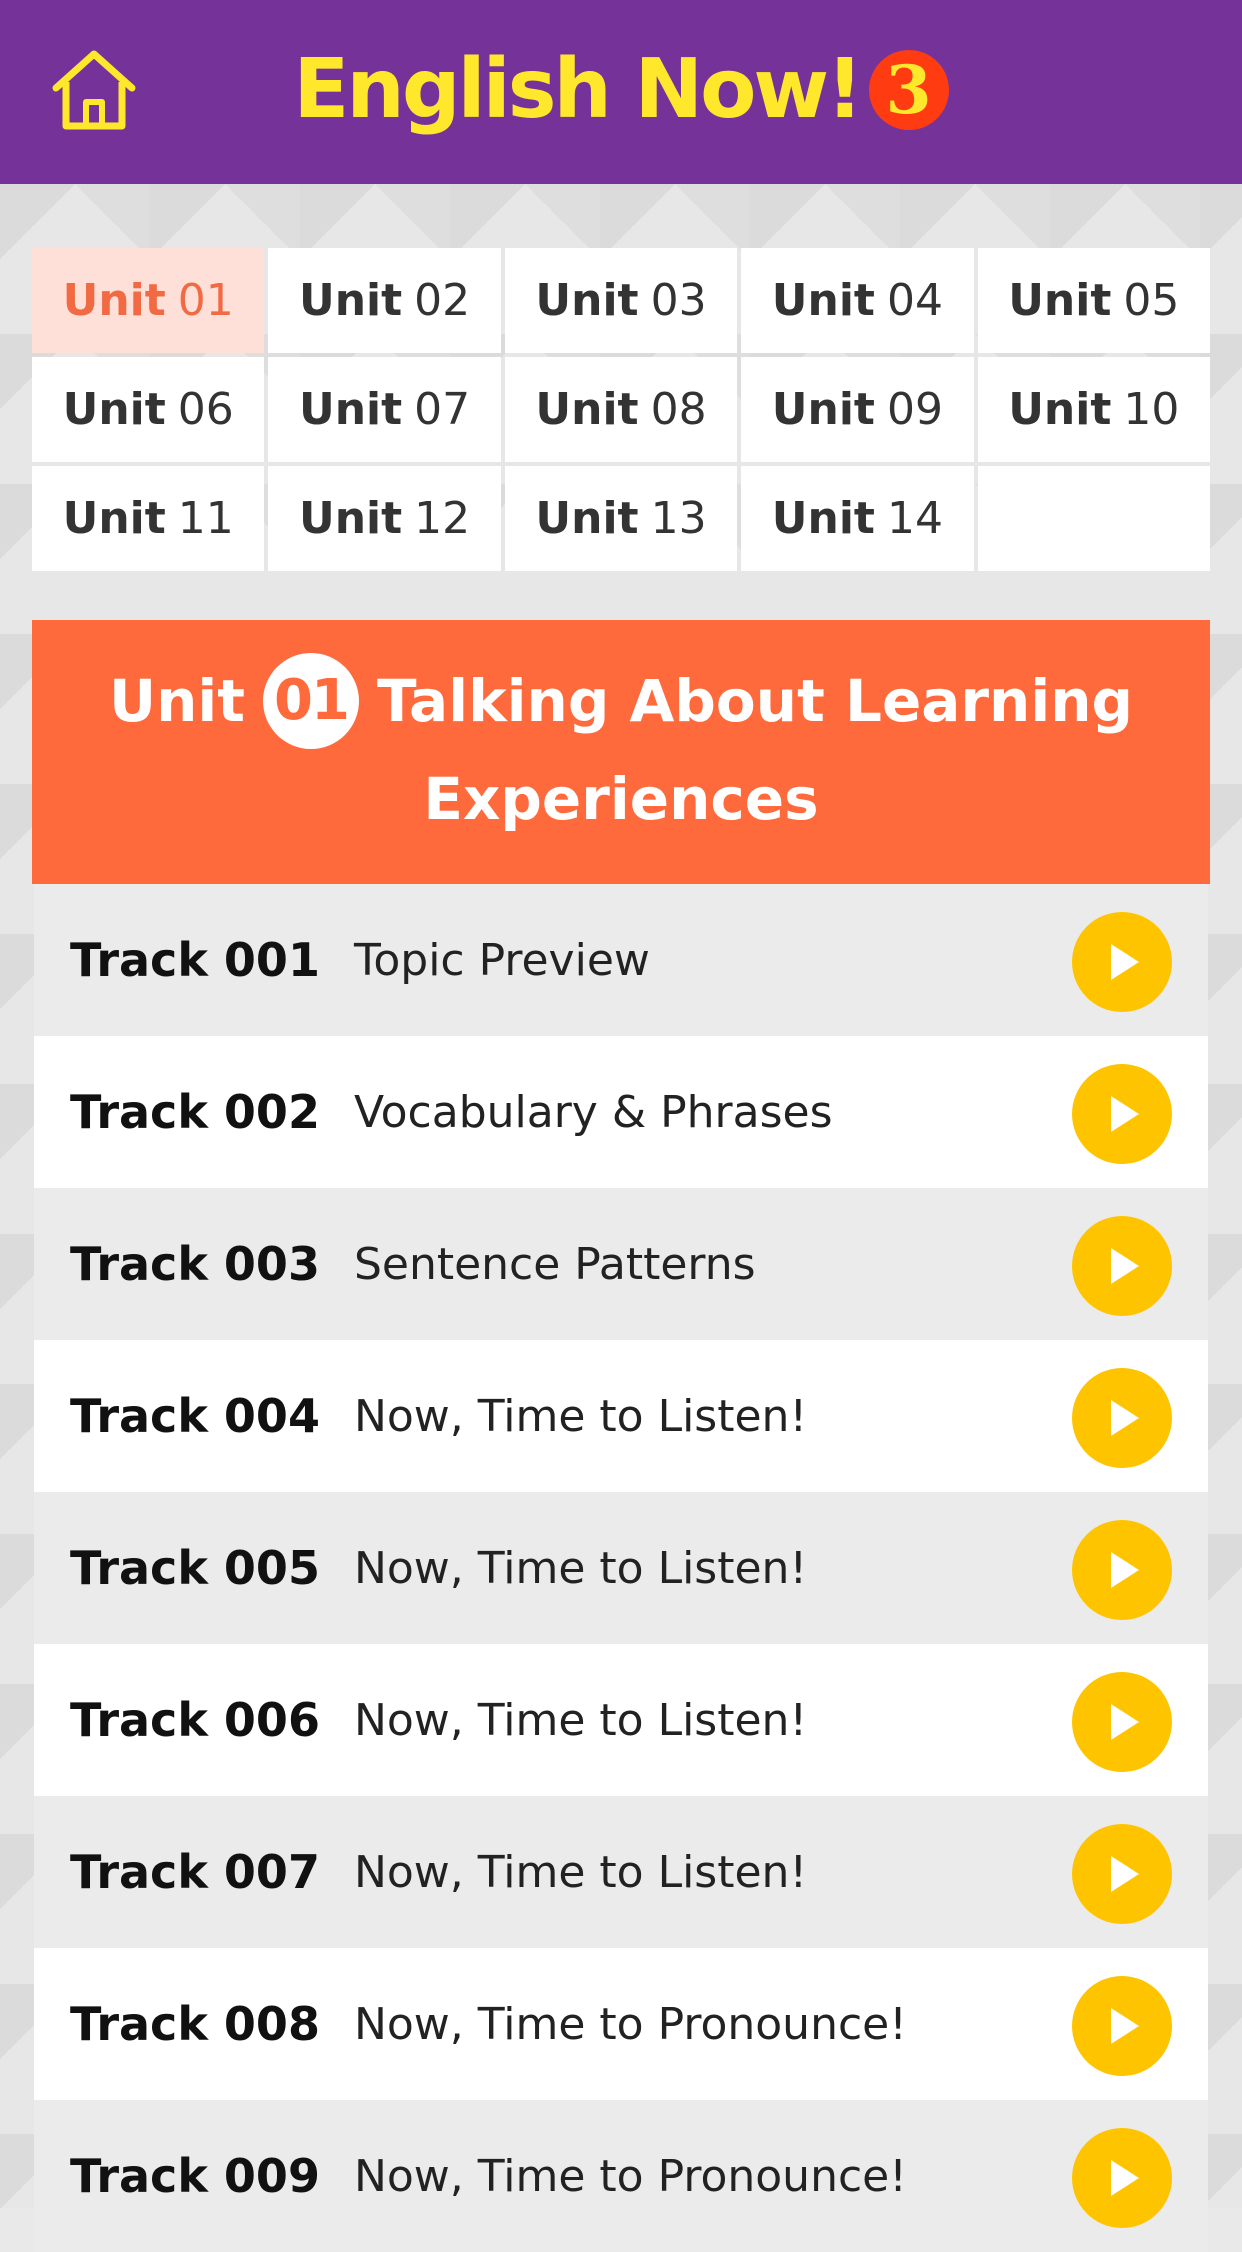 This screenshot has width=1242, height=2252. I want to click on unit-tab-05: Unit 05, so click(1093, 300).